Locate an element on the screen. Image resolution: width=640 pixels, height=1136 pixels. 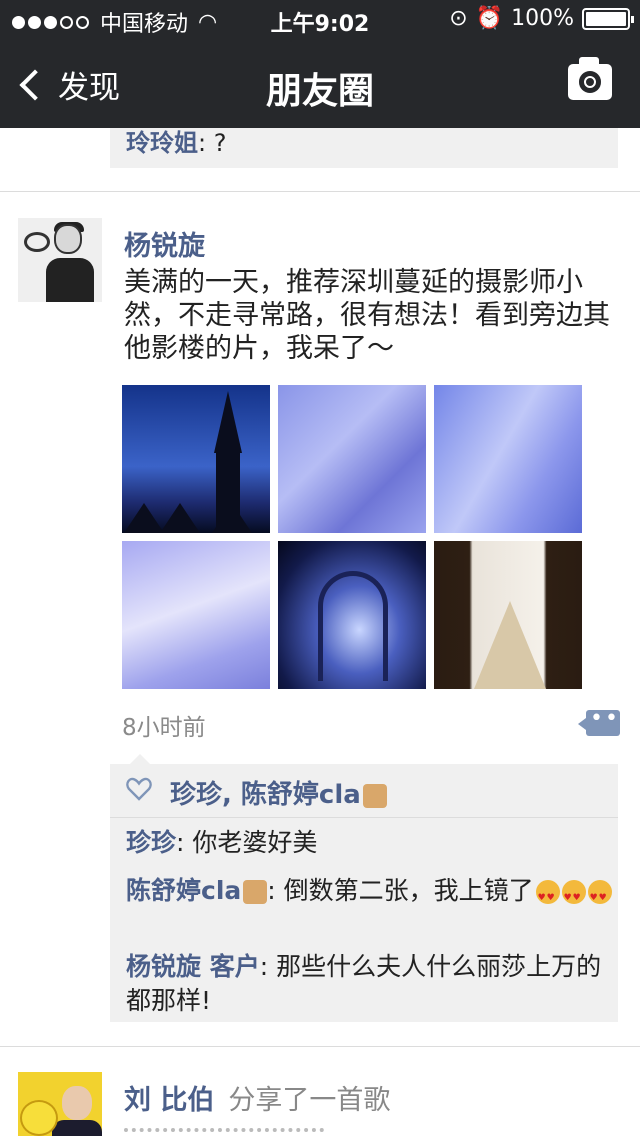
likes-row: 珍珍, 陈舒婷cla is located at coordinates (364, 791).